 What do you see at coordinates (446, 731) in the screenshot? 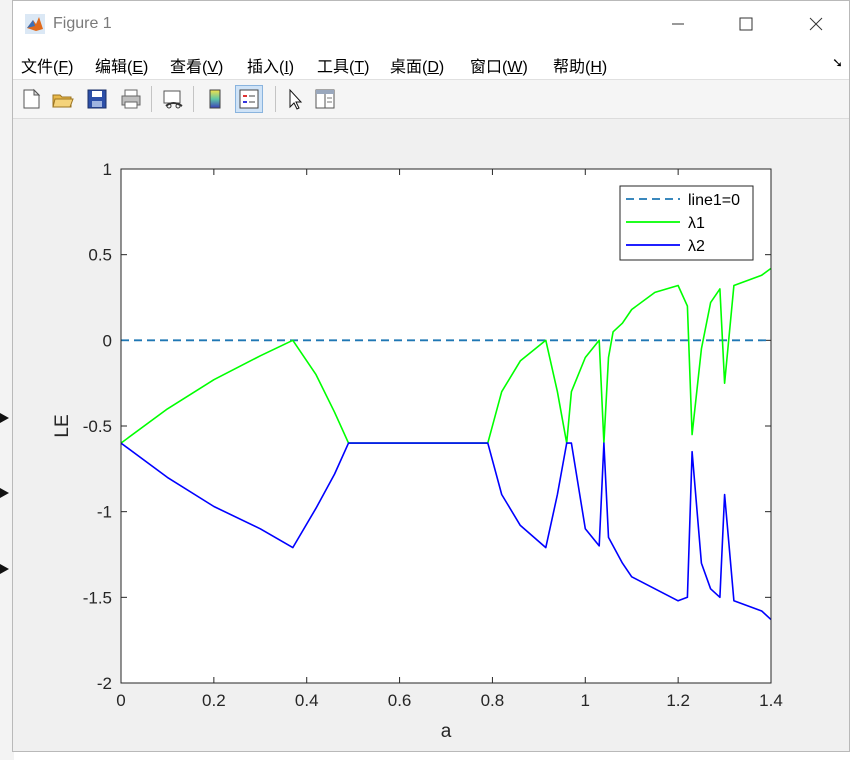
I see `x-axis-label: a` at bounding box center [446, 731].